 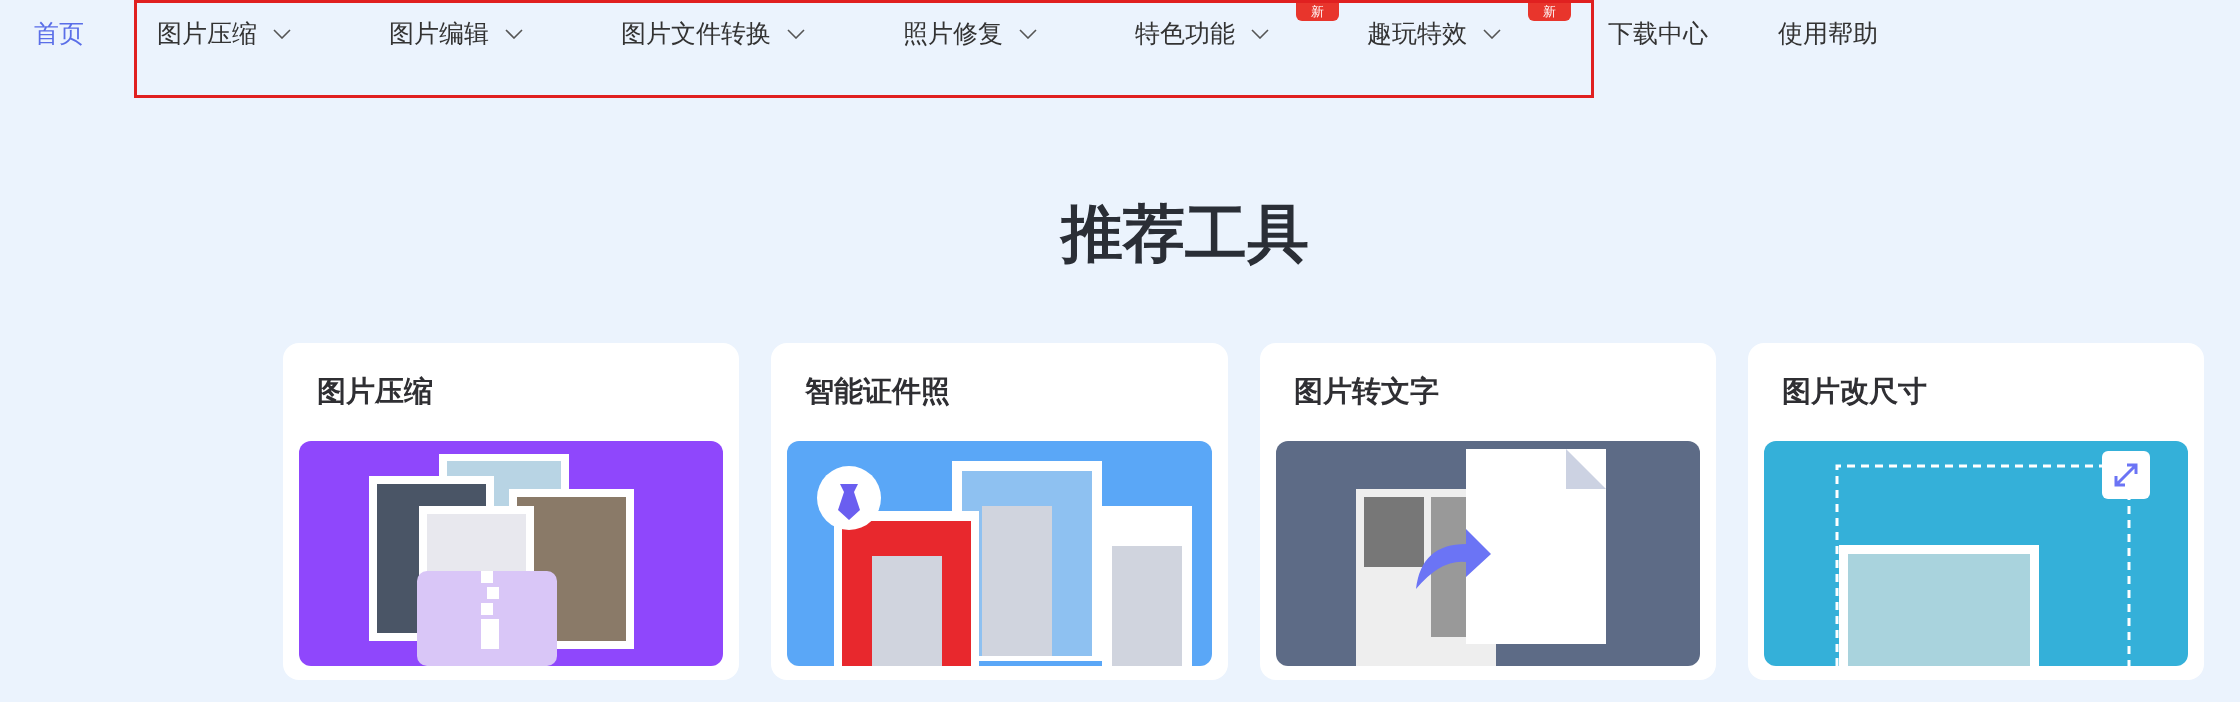 What do you see at coordinates (1828, 34) in the screenshot?
I see `nav-link: 使用帮助` at bounding box center [1828, 34].